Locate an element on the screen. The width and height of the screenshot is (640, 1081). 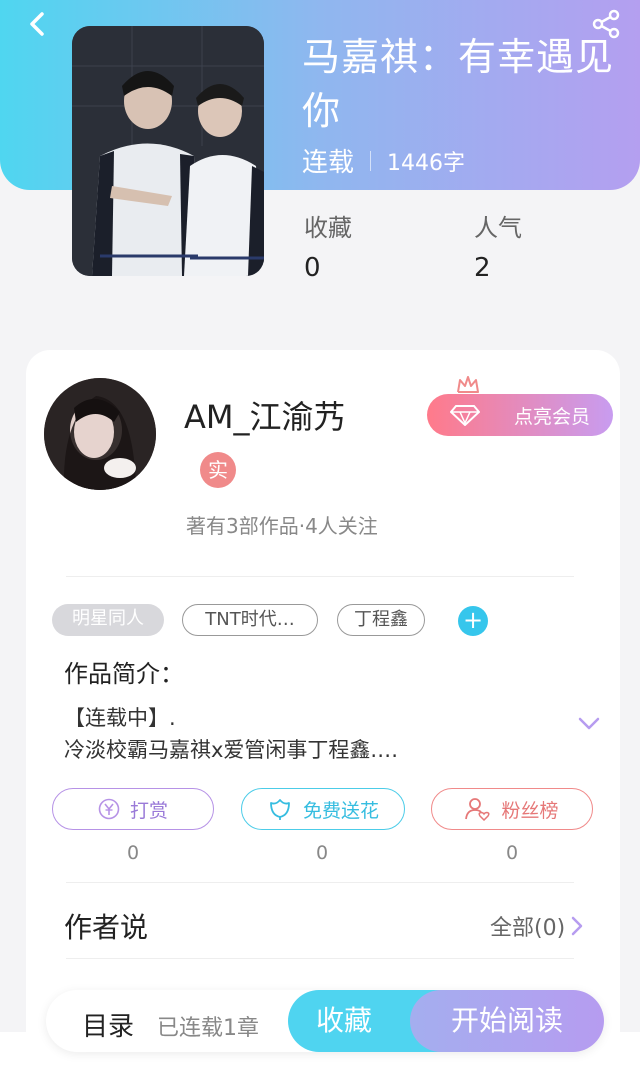
fan-ranking-label: 粉丝榜 is located at coordinates (530, 810).